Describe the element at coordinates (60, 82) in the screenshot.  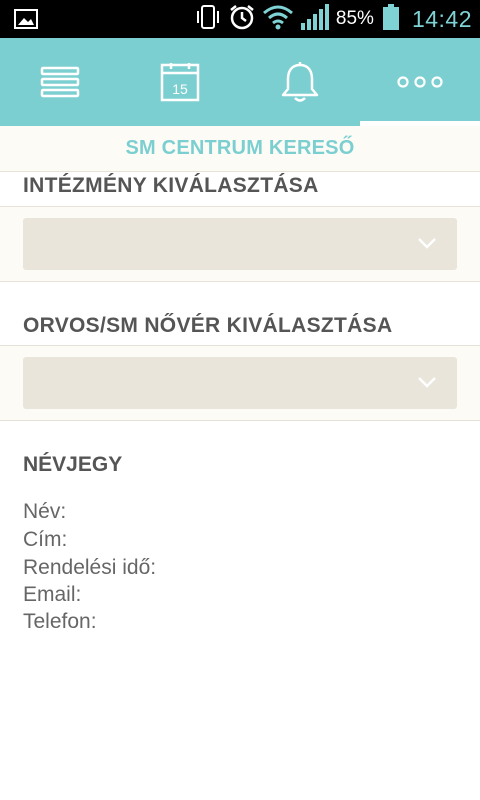
I see `menu-list-icon` at that location.